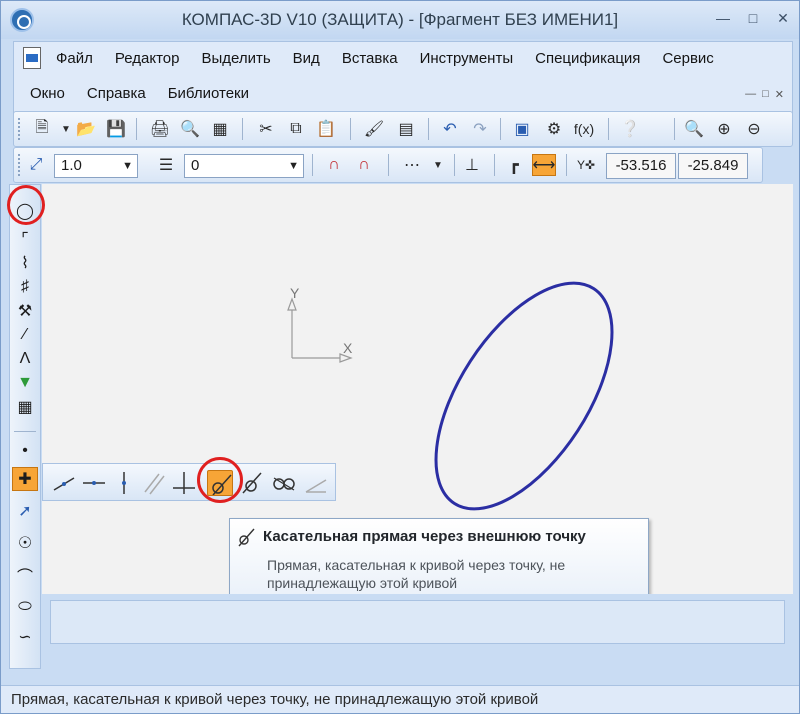 This screenshot has width=800, height=714. I want to click on properties-panel-content, so click(417, 622).